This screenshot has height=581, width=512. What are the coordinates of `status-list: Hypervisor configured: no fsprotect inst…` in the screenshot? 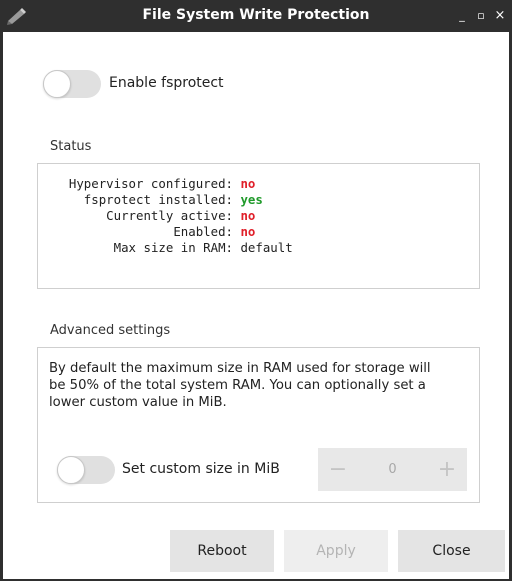 It's located at (171, 216).